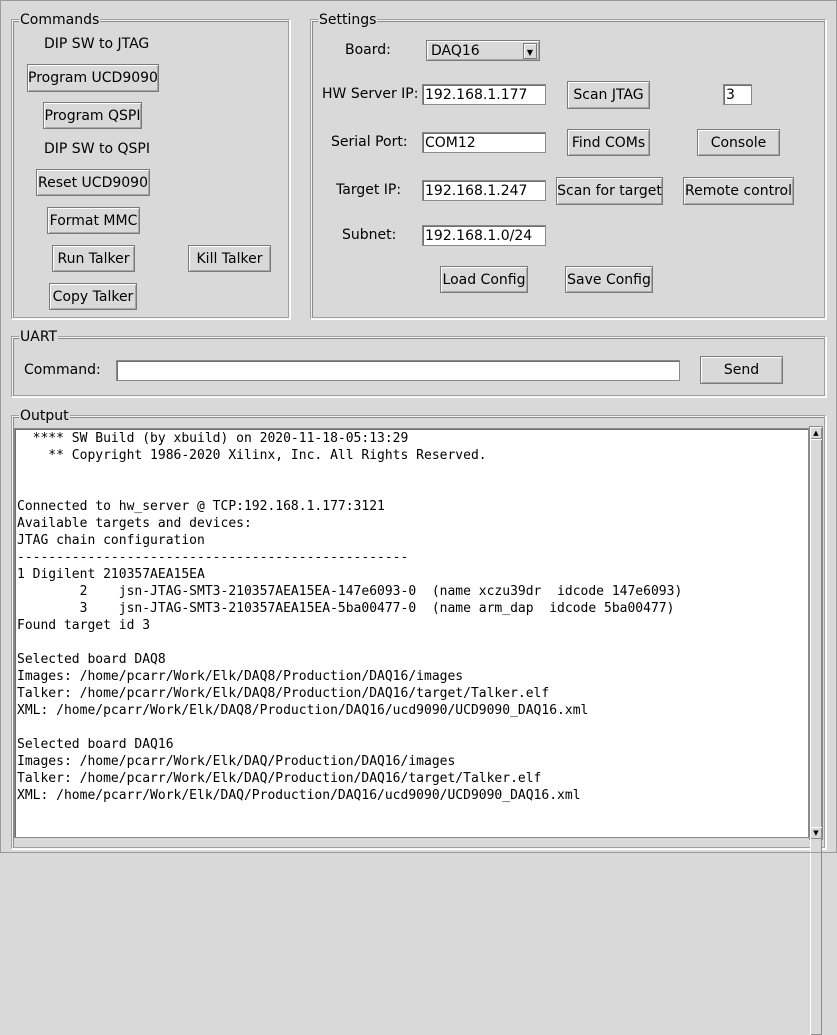  What do you see at coordinates (483, 50) in the screenshot?
I see `board-select: DAQ16 ▼` at bounding box center [483, 50].